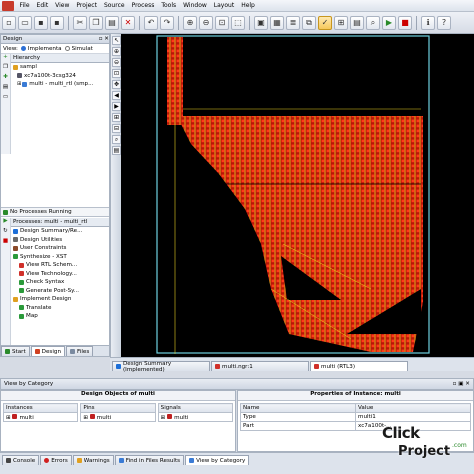 This screenshot has width=474, height=474. Describe the element at coordinates (41, 49) in the screenshot. I see `radio-implementation: Implementa` at that location.